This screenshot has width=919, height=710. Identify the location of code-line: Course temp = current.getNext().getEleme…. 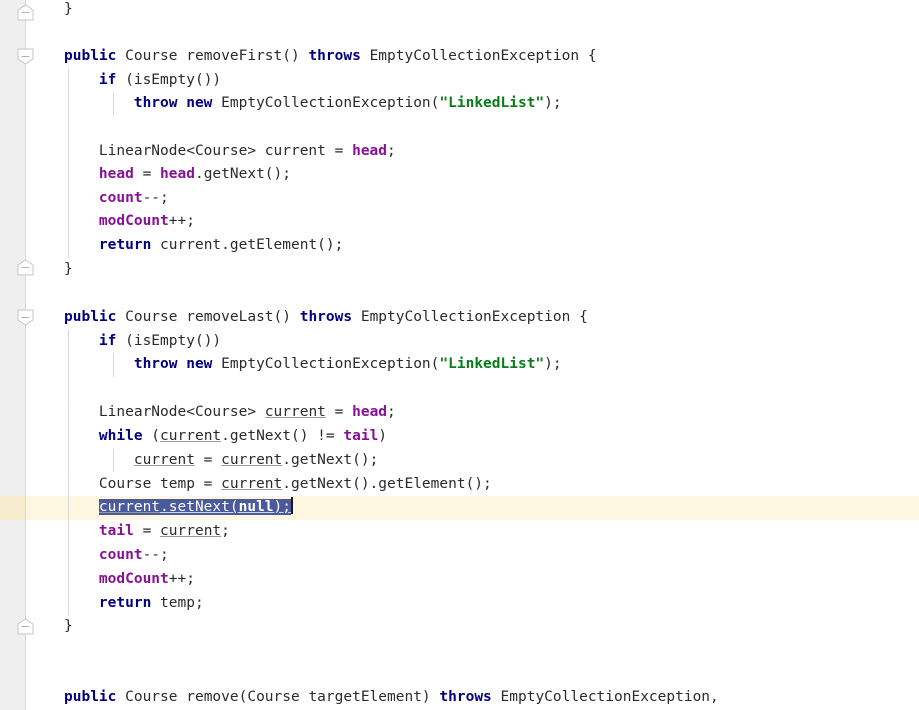
(459, 485).